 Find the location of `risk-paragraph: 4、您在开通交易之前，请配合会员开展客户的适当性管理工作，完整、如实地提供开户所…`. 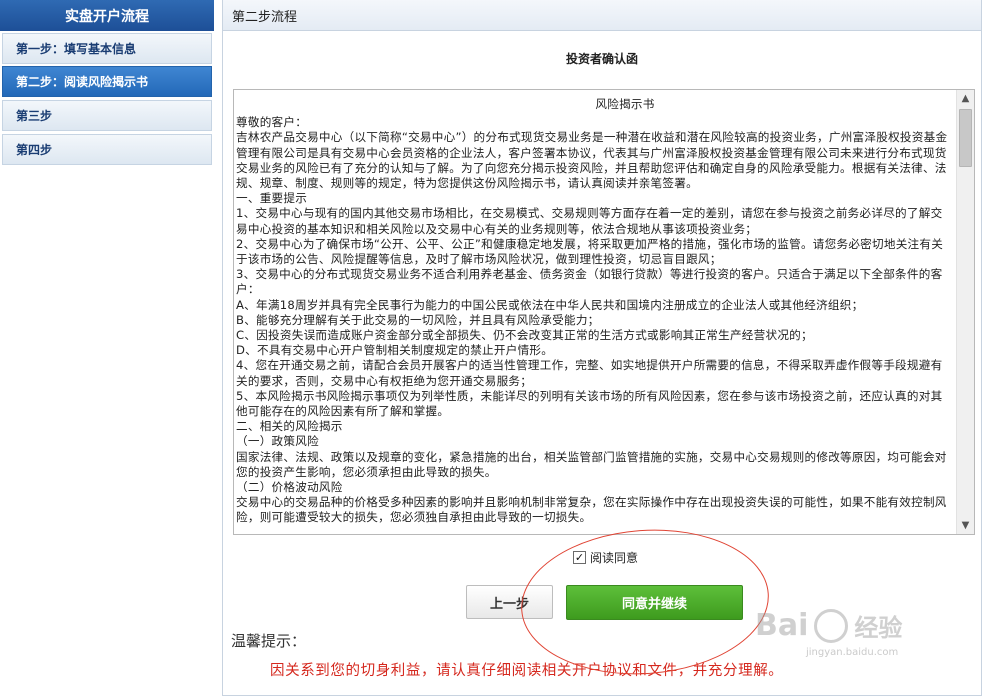

risk-paragraph: 4、您在开通交易之前，请配合会员开展客户的适当性管理工作，完整、如实地提供开户所… is located at coordinates (589, 373).